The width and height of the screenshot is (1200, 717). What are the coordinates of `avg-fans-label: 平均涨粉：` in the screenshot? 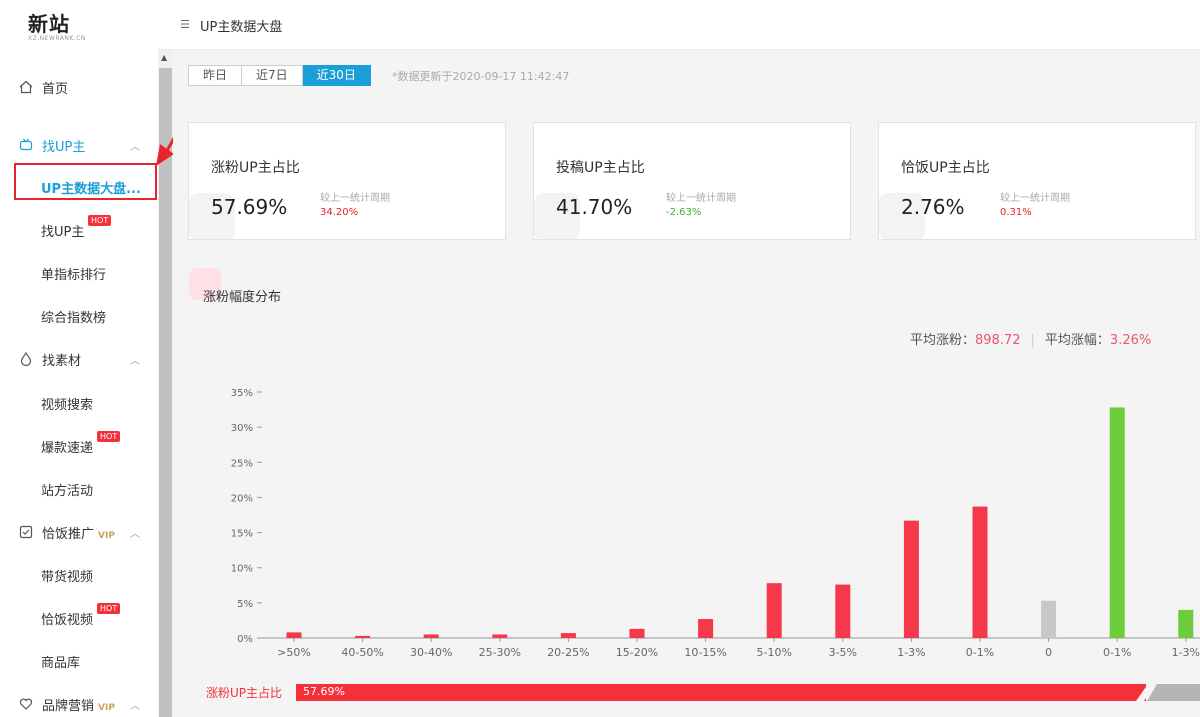 It's located at (943, 340).